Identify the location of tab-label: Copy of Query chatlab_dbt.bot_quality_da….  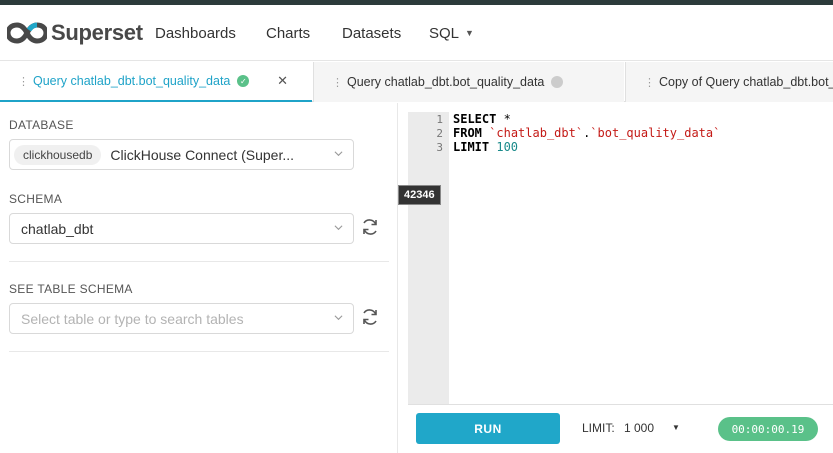
(746, 82).